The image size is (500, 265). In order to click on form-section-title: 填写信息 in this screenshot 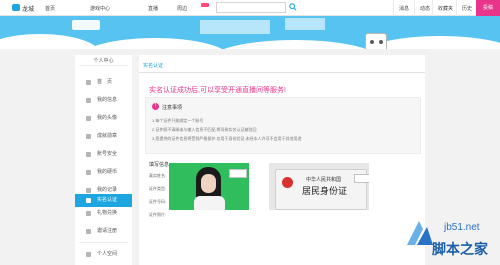, I will do `click(159, 165)`.